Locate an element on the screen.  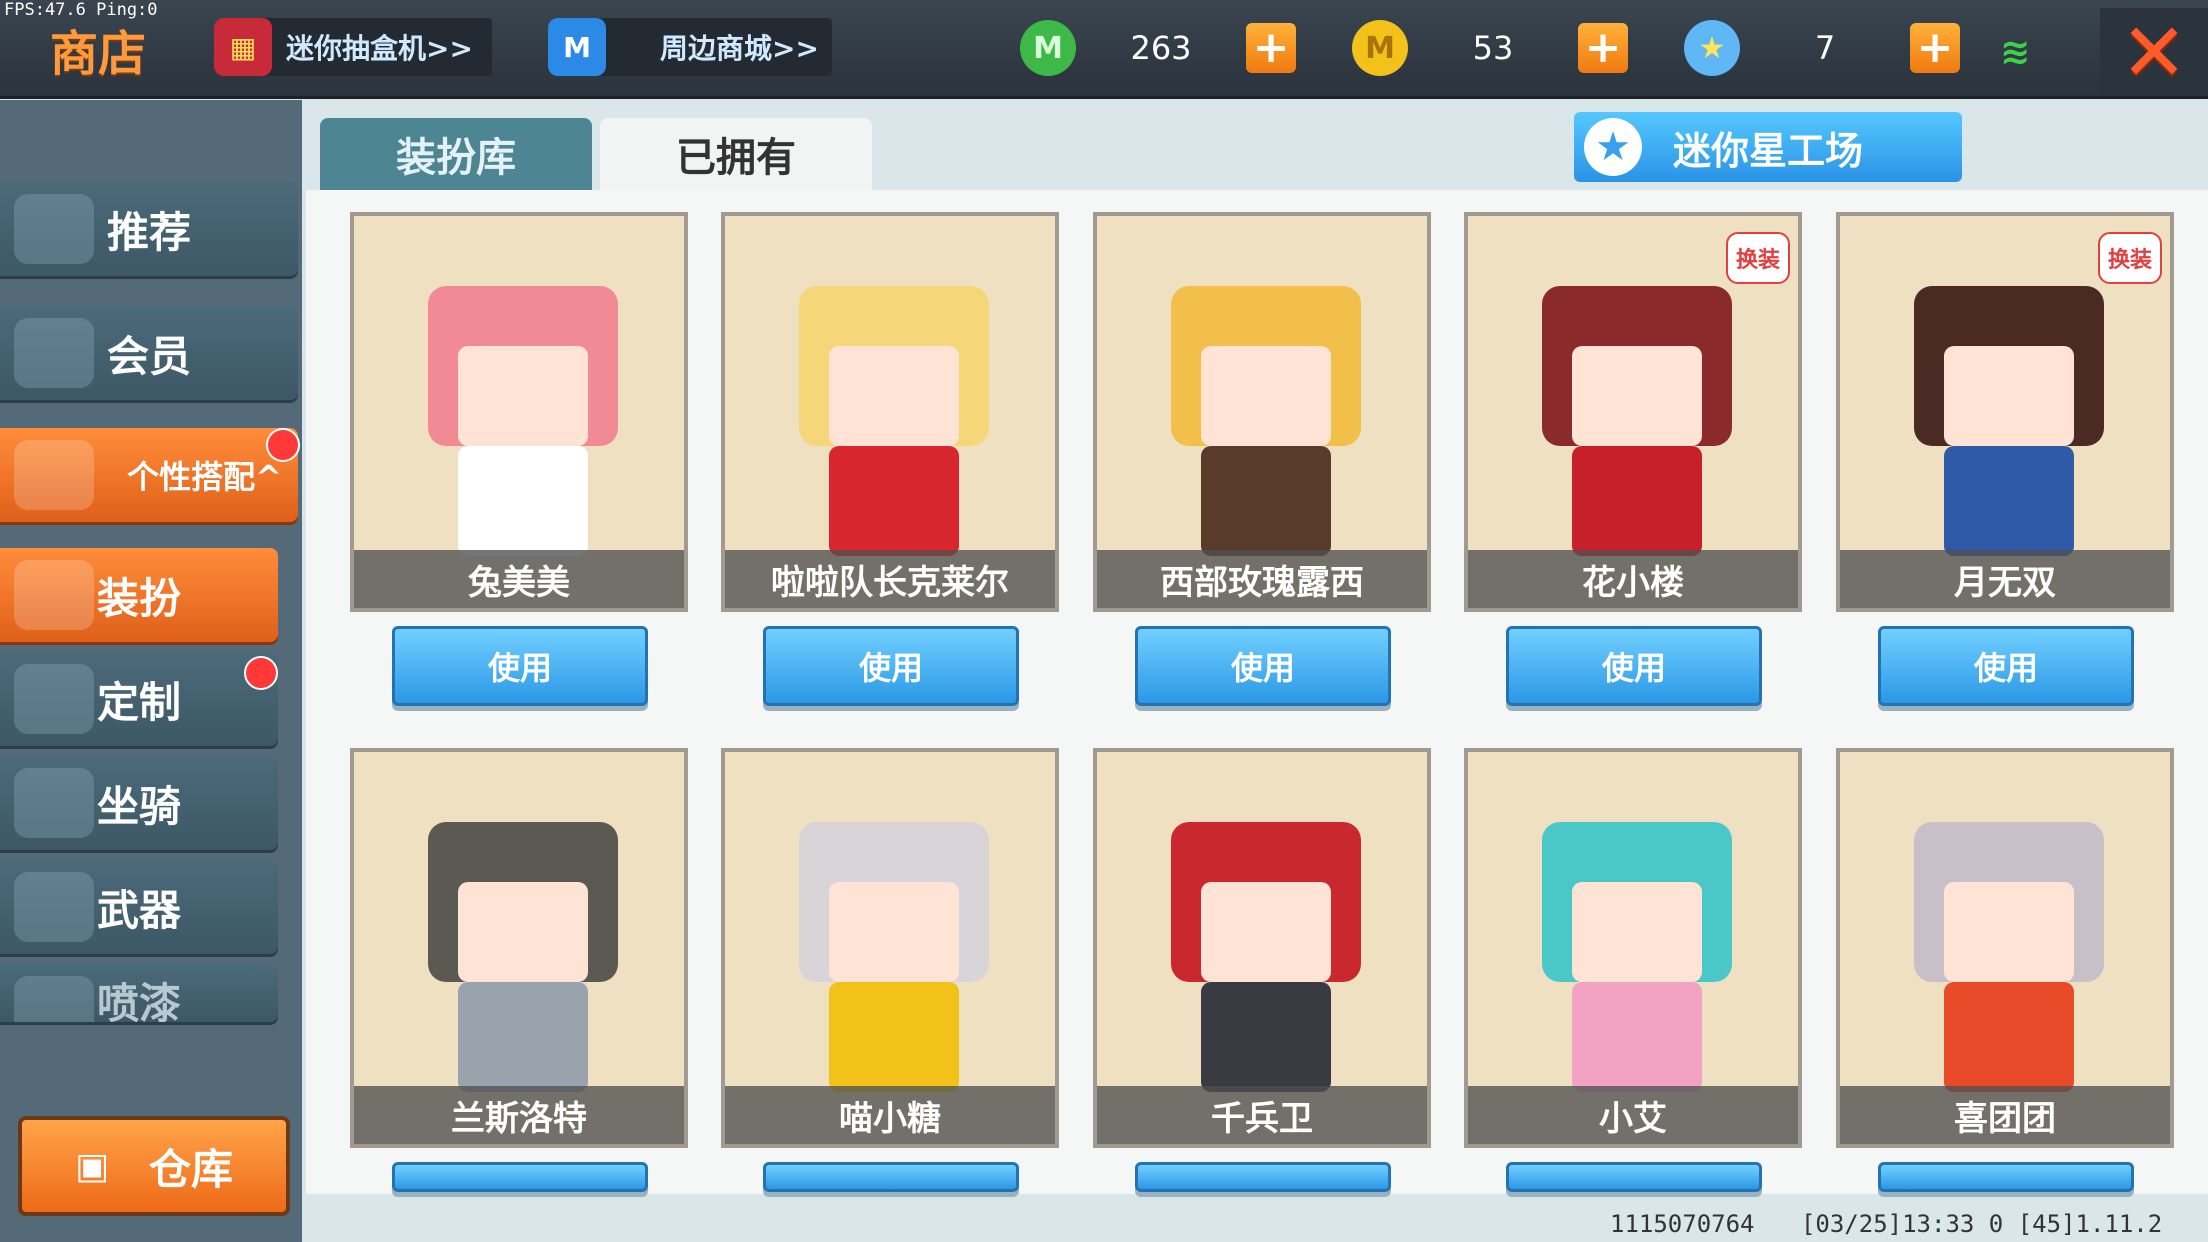
currency-value: 53 is located at coordinates (1493, 48).